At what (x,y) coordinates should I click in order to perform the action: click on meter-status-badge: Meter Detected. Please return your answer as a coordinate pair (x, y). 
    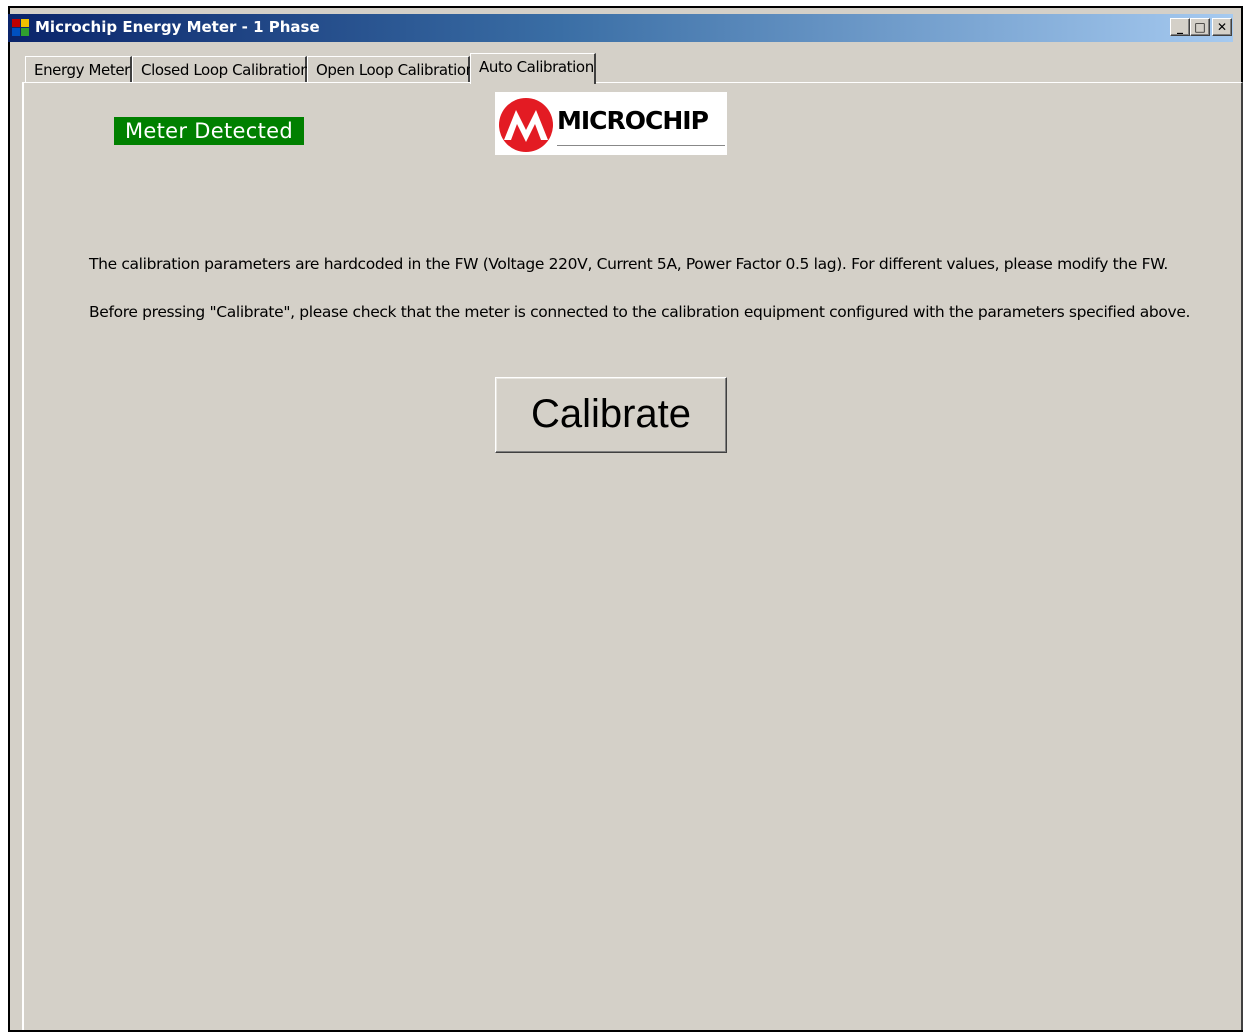
    Looking at the image, I should click on (209, 131).